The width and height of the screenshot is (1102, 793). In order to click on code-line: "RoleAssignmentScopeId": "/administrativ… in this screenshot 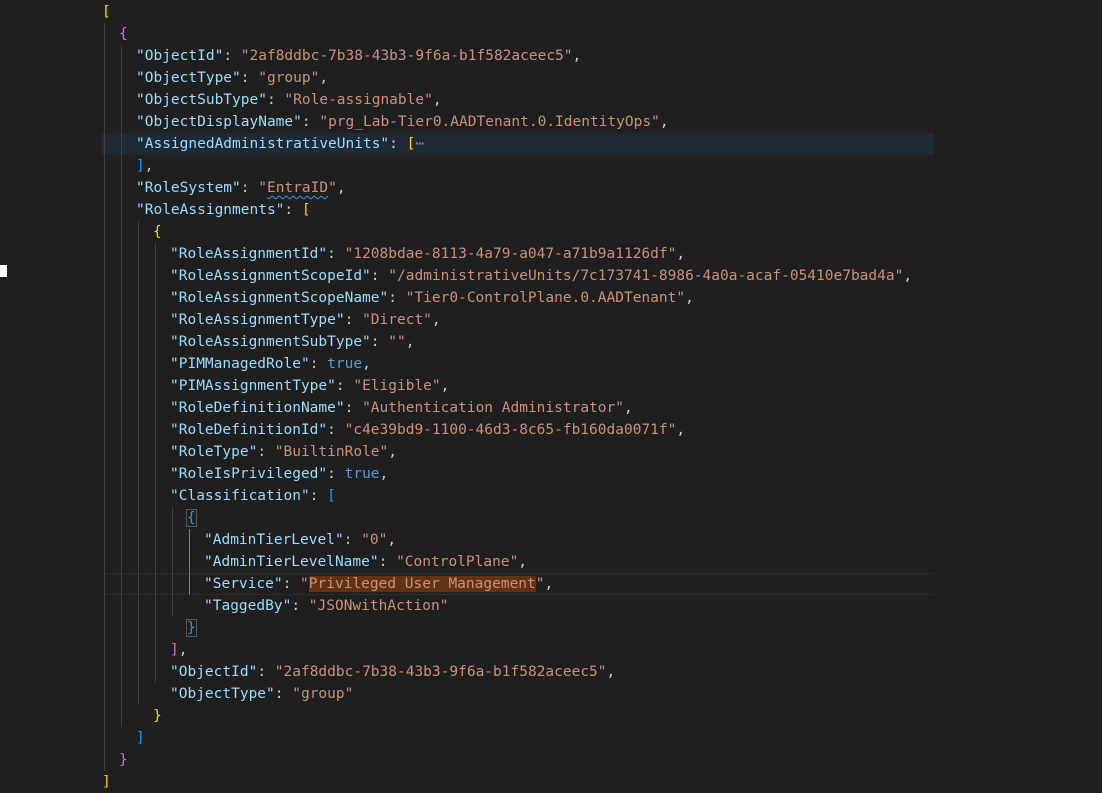, I will do `click(518, 276)`.